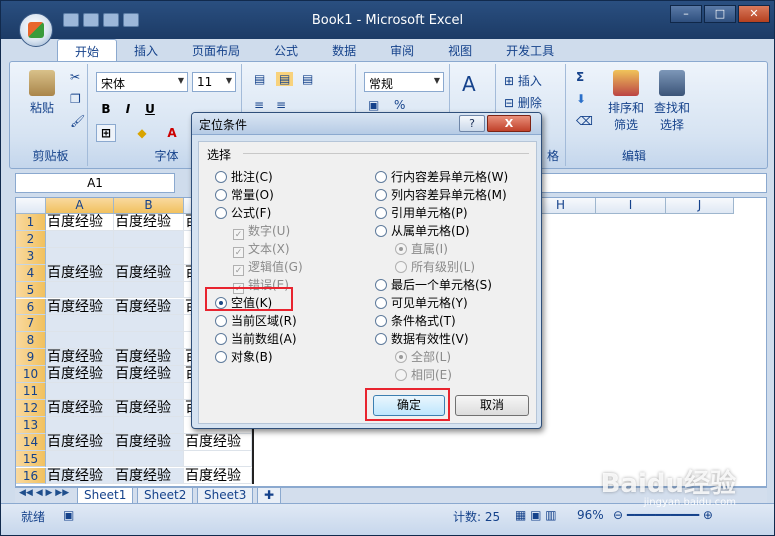 The image size is (775, 536). I want to click on row-header: 11, so click(31, 391).